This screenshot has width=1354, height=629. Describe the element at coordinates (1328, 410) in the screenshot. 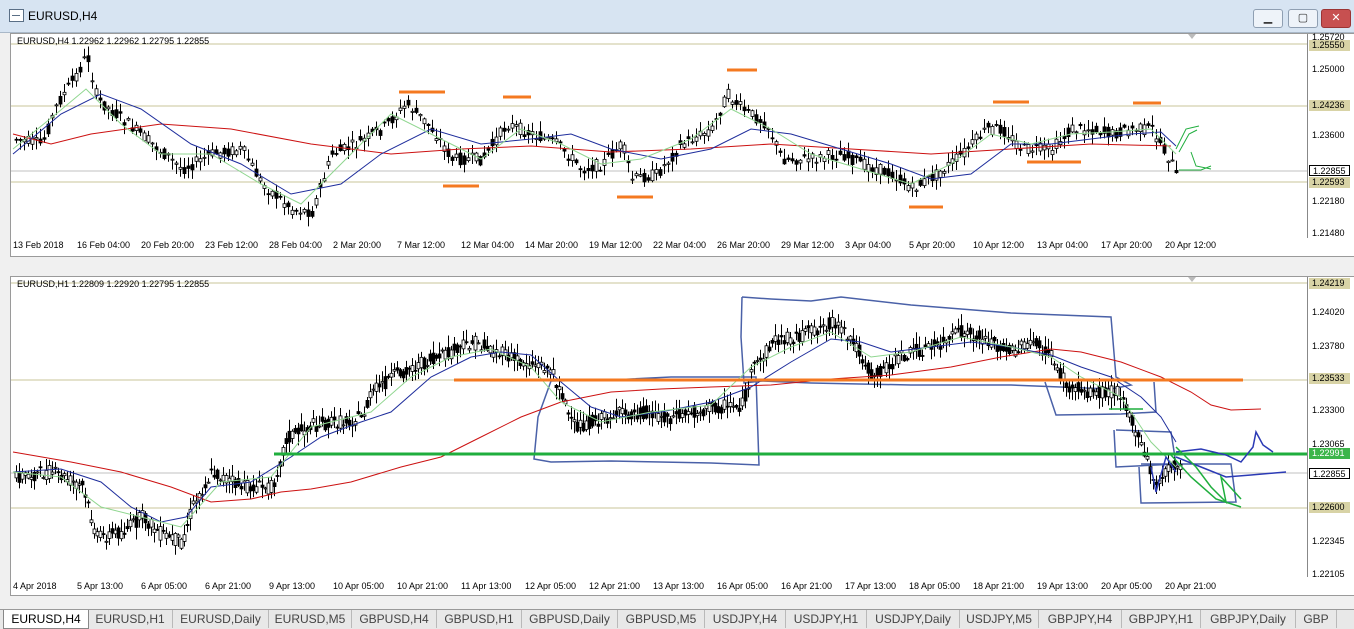

I see `h1-ytick: 1.23300` at that location.